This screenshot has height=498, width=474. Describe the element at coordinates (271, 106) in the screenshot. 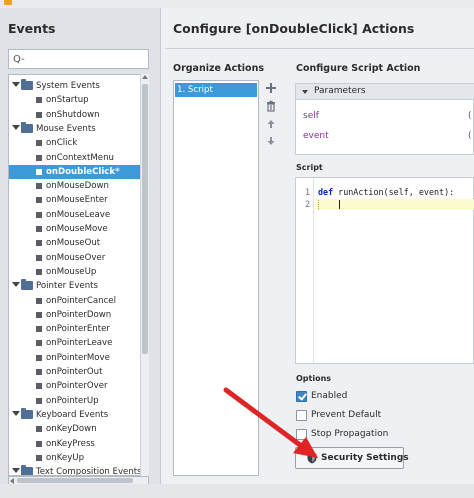

I see `trash-icon` at that location.